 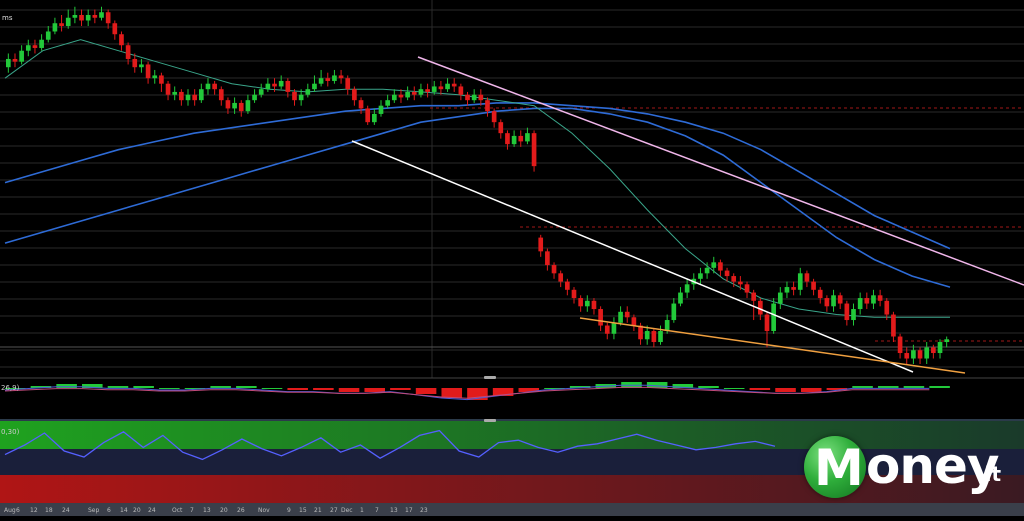 What do you see at coordinates (839, 468) in the screenshot?
I see `logo-initial: M` at bounding box center [839, 468].